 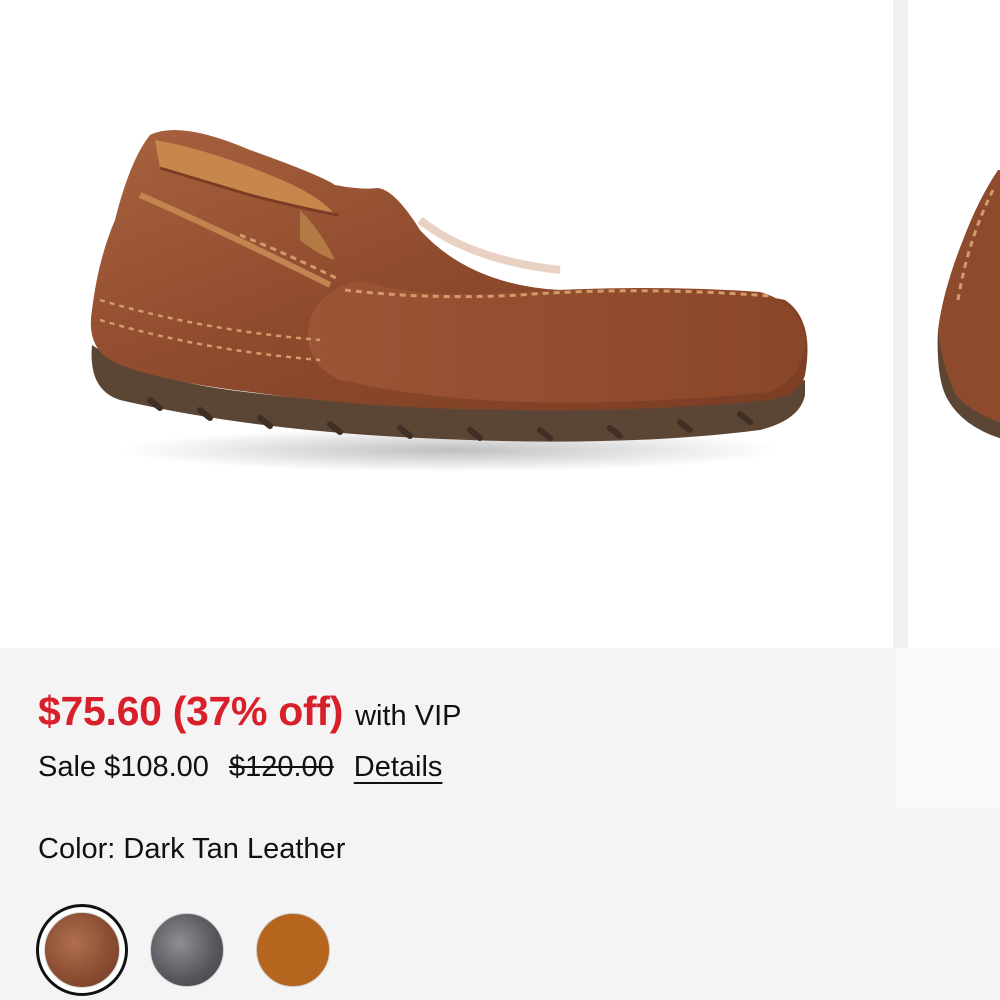 What do you see at coordinates (408, 716) in the screenshot?
I see `vip-suffix: with VIP` at bounding box center [408, 716].